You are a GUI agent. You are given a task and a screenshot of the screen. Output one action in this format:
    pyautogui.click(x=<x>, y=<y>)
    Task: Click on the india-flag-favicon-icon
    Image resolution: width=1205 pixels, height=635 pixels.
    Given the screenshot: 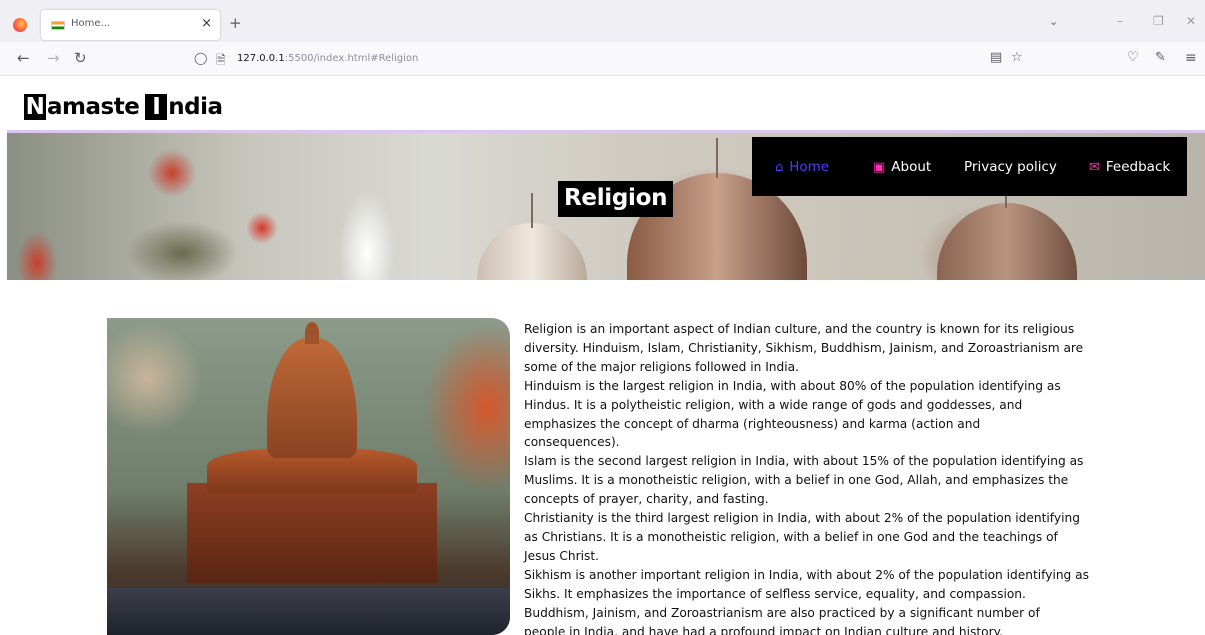 What is the action you would take?
    pyautogui.click(x=58, y=25)
    